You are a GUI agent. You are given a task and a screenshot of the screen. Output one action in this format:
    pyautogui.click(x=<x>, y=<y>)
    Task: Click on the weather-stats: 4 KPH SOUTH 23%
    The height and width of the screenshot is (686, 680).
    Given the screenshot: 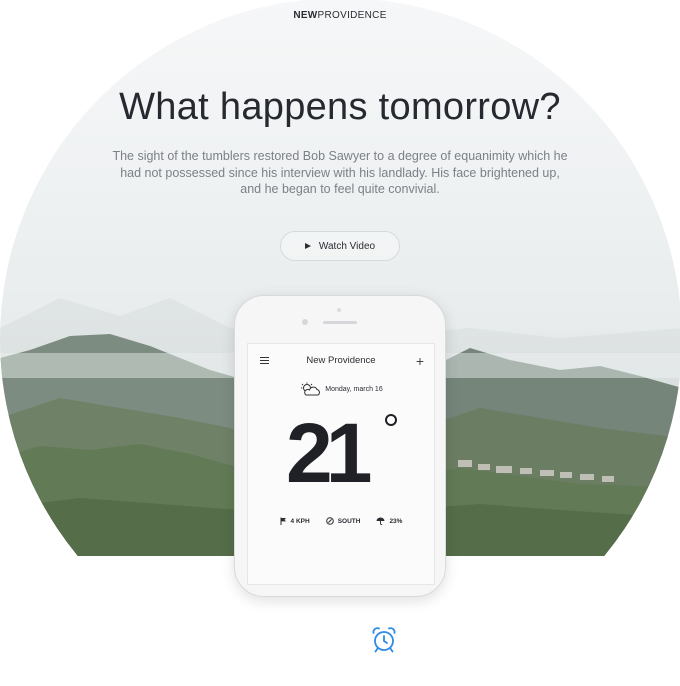 What is the action you would take?
    pyautogui.click(x=341, y=521)
    